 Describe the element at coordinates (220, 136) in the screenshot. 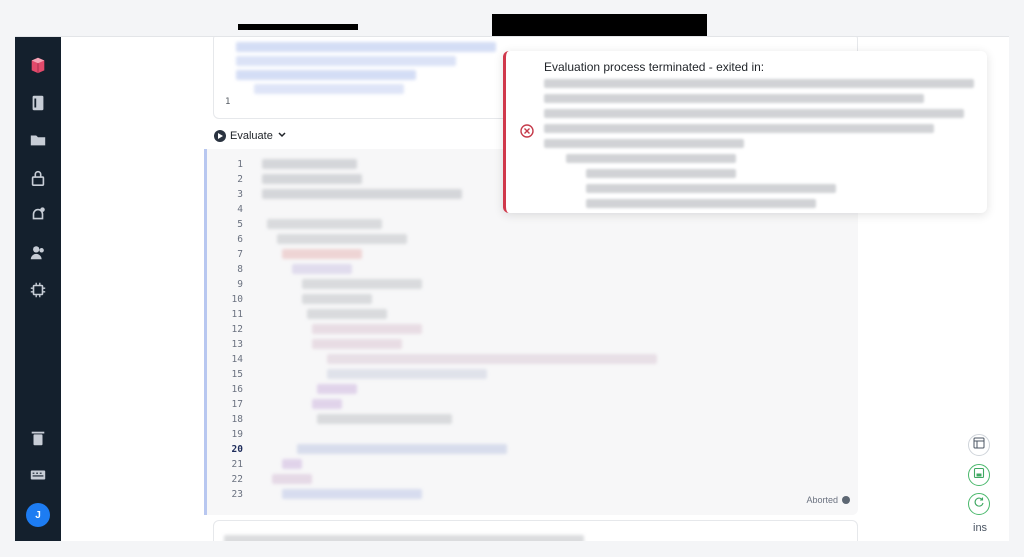

I see `play-icon` at that location.